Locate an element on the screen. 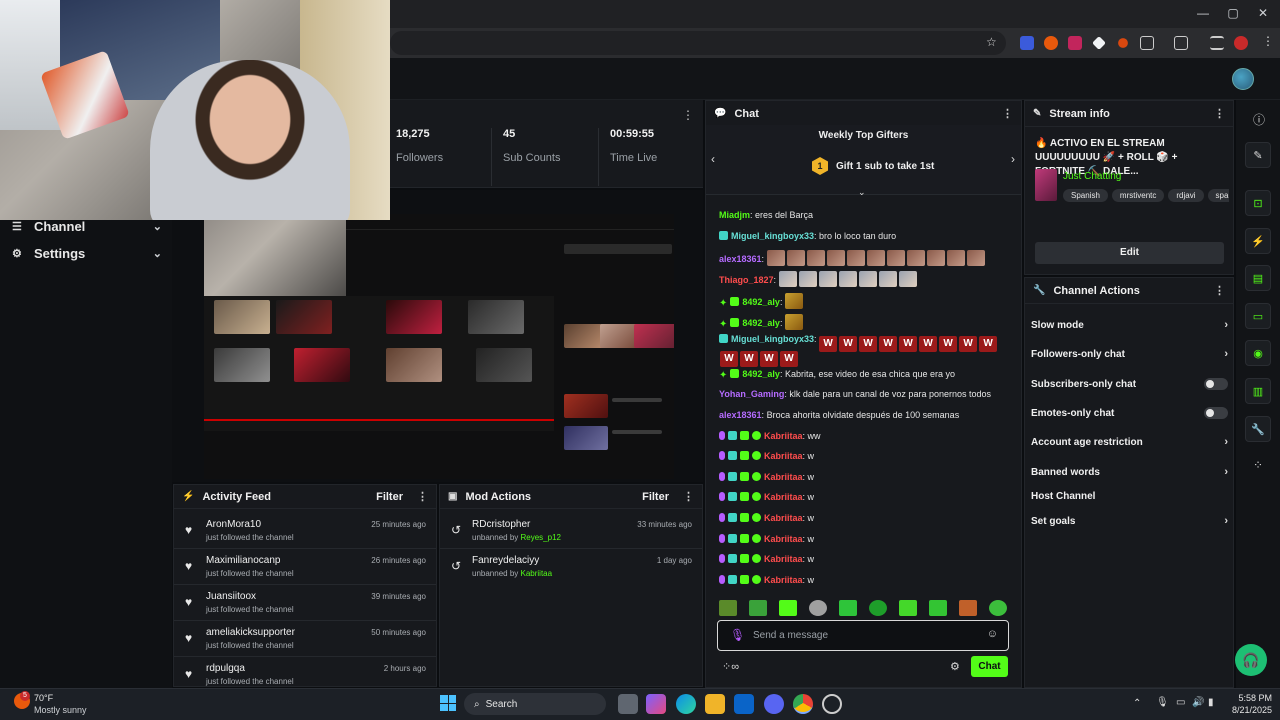 The width and height of the screenshot is (1280, 720). task-view-icon is located at coordinates (628, 704).